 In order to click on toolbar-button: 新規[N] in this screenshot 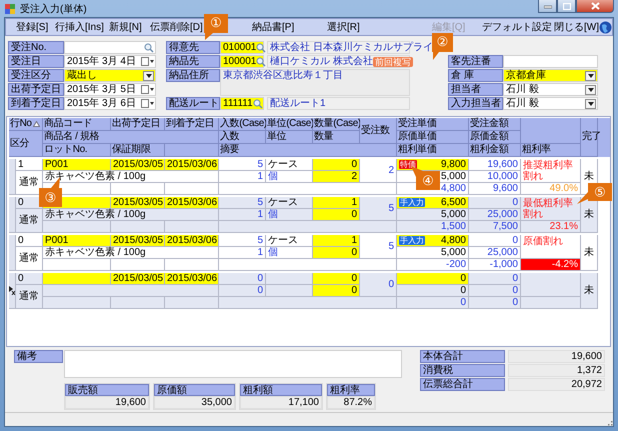, I will do `click(125, 27)`.